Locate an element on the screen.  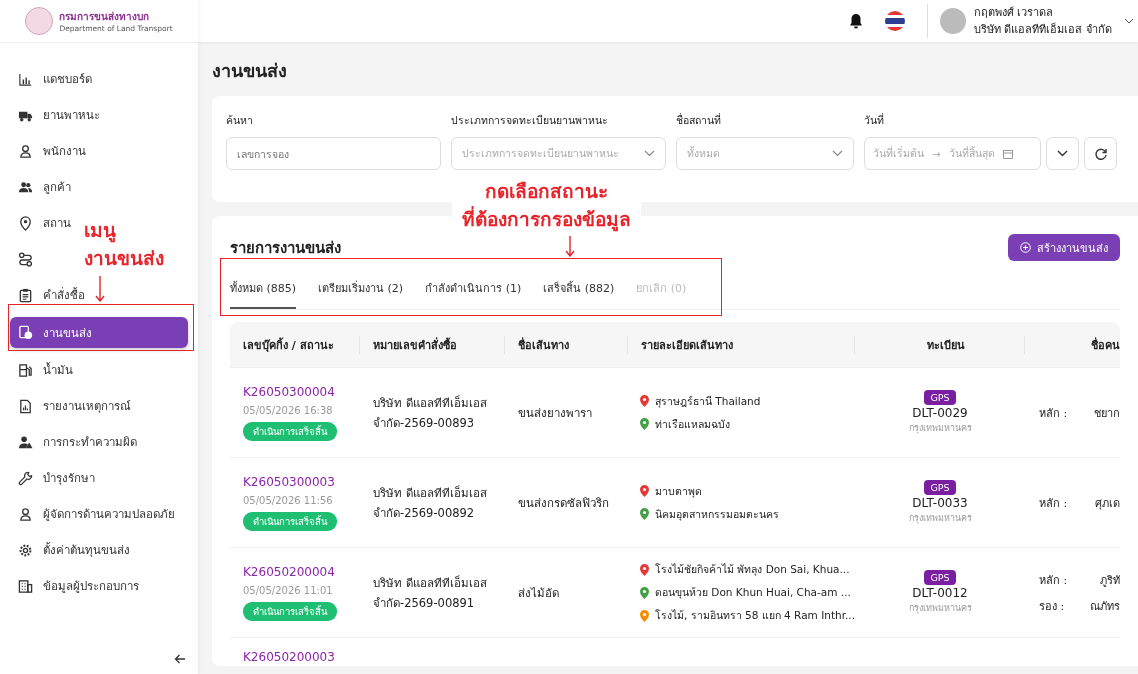
column-header: ชื่อเส้นทาง is located at coordinates (566, 344).